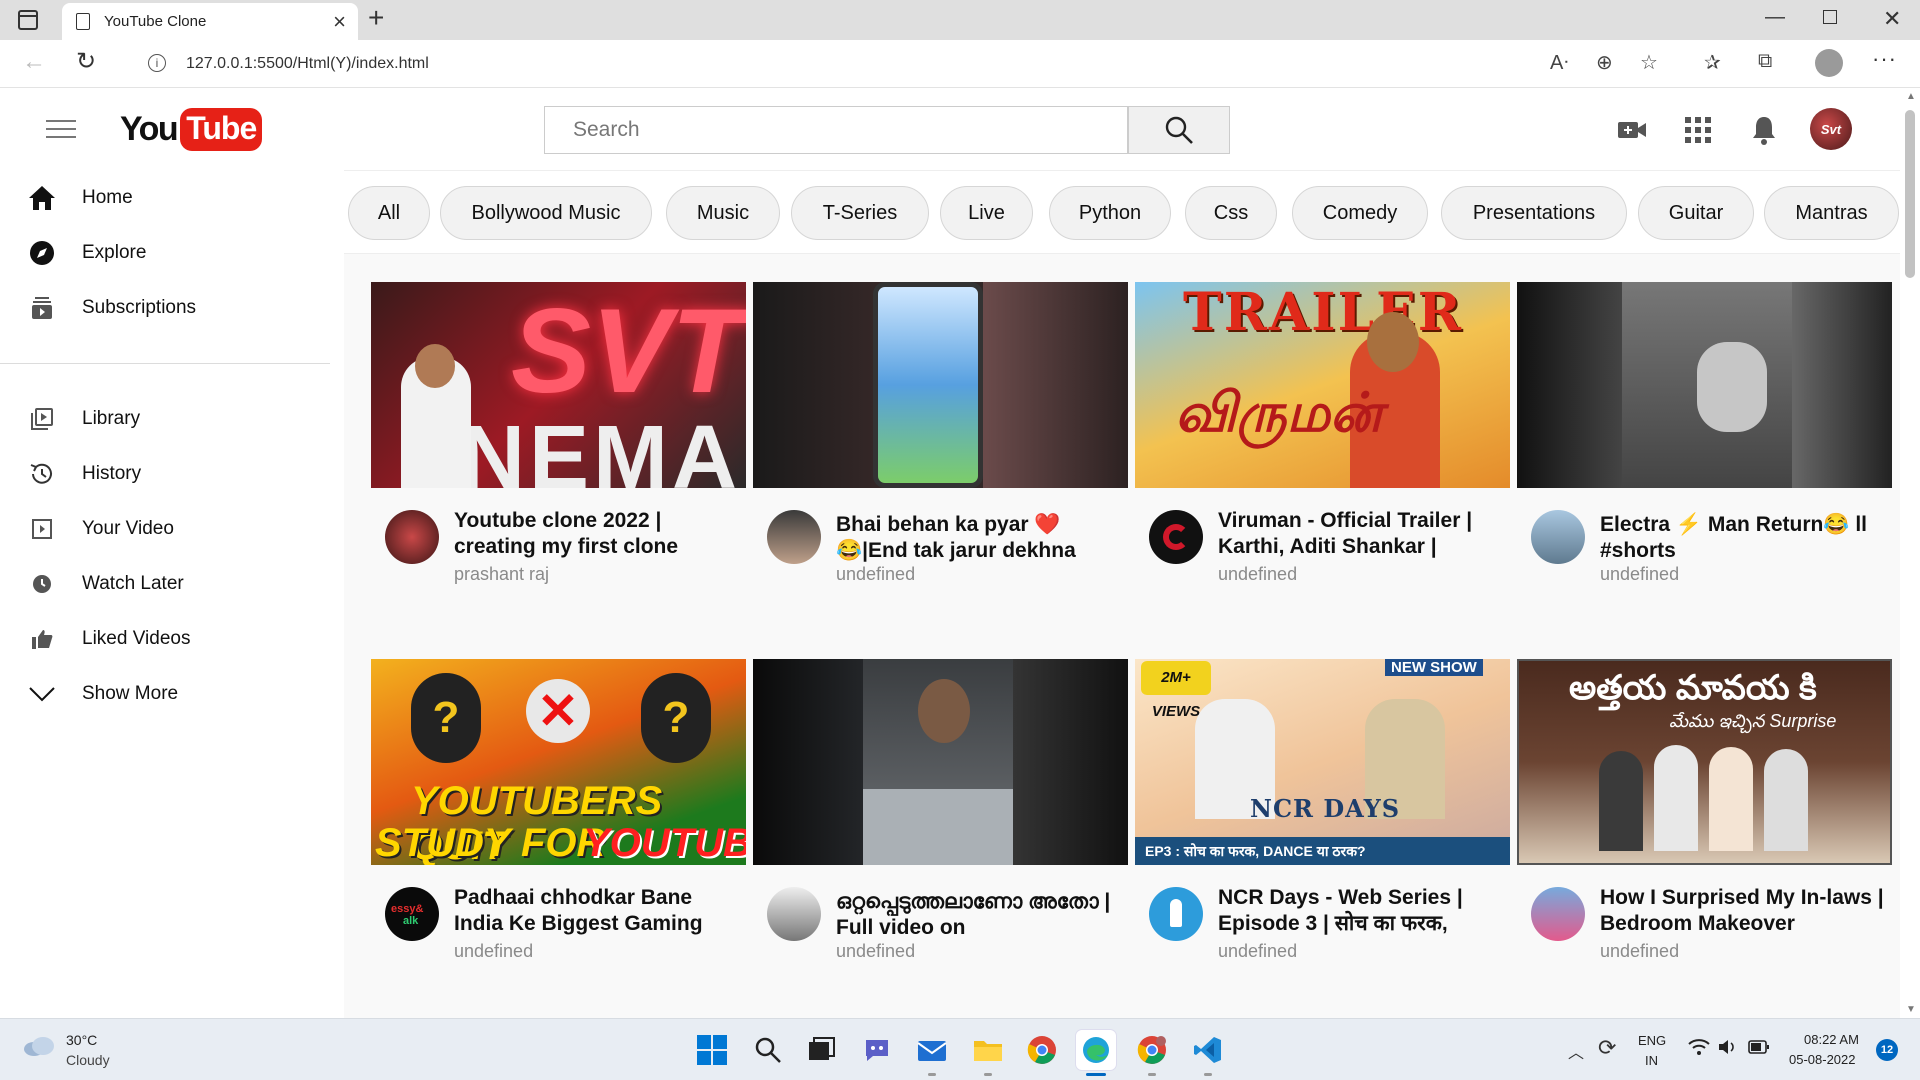 This screenshot has height=1080, width=1920. What do you see at coordinates (61, 129) in the screenshot?
I see `menu-icon` at bounding box center [61, 129].